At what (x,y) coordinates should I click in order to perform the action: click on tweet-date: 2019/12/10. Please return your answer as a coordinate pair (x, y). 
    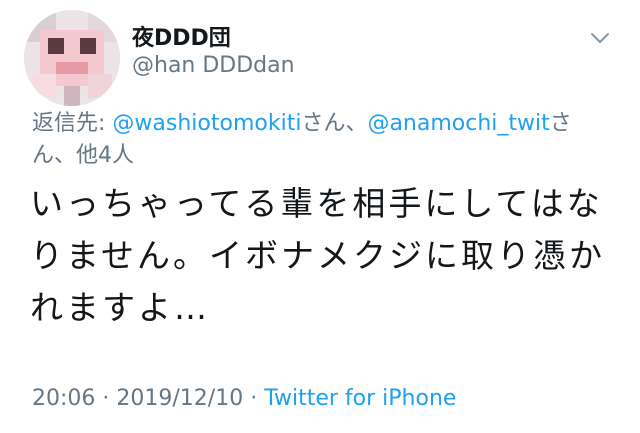
    Looking at the image, I should click on (180, 398).